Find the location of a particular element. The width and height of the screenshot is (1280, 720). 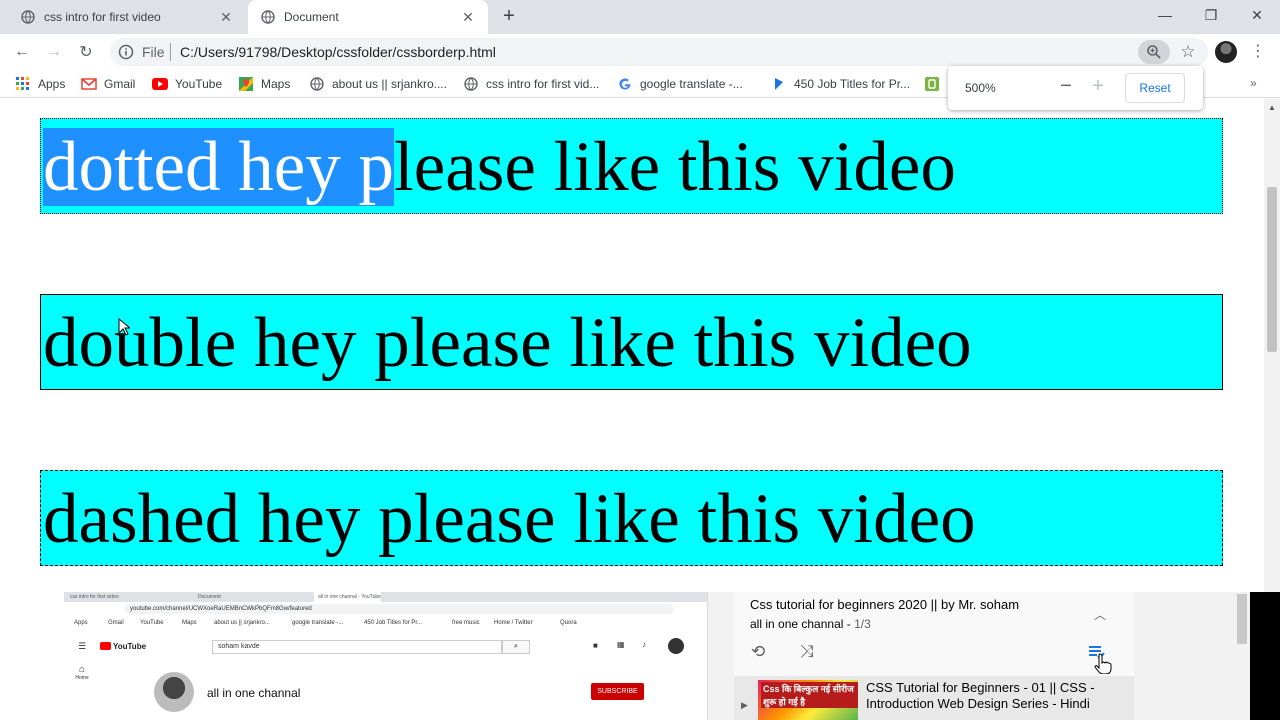

maps-icon is located at coordinates (246, 84).